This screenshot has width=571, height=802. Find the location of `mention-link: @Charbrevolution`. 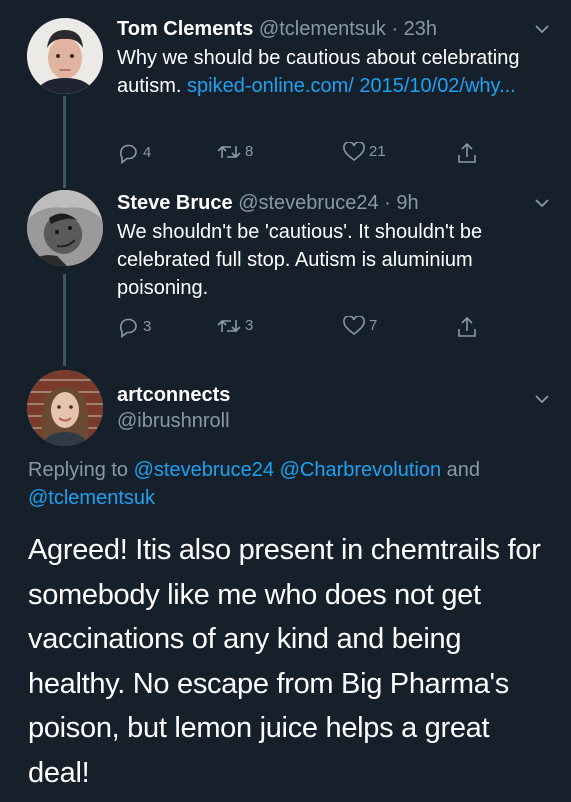

mention-link: @Charbrevolution is located at coordinates (361, 470).